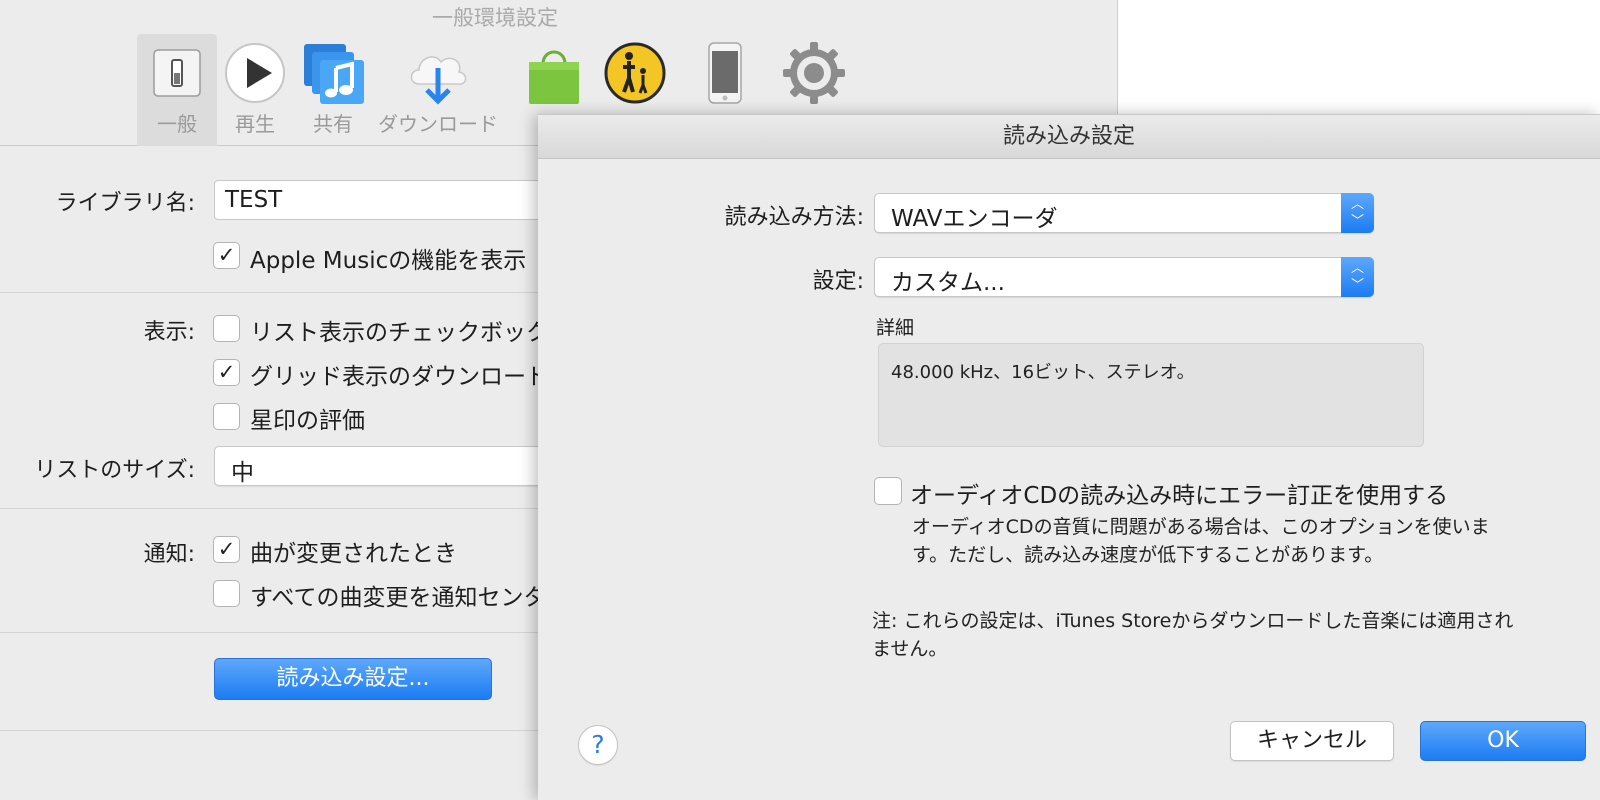  What do you see at coordinates (598, 745) in the screenshot?
I see `help-button: ?` at bounding box center [598, 745].